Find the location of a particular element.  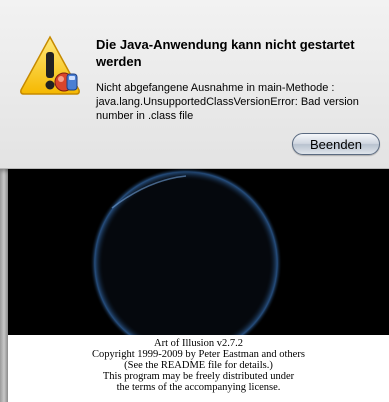

credits-line: (See the README file for details.) is located at coordinates (198, 365).